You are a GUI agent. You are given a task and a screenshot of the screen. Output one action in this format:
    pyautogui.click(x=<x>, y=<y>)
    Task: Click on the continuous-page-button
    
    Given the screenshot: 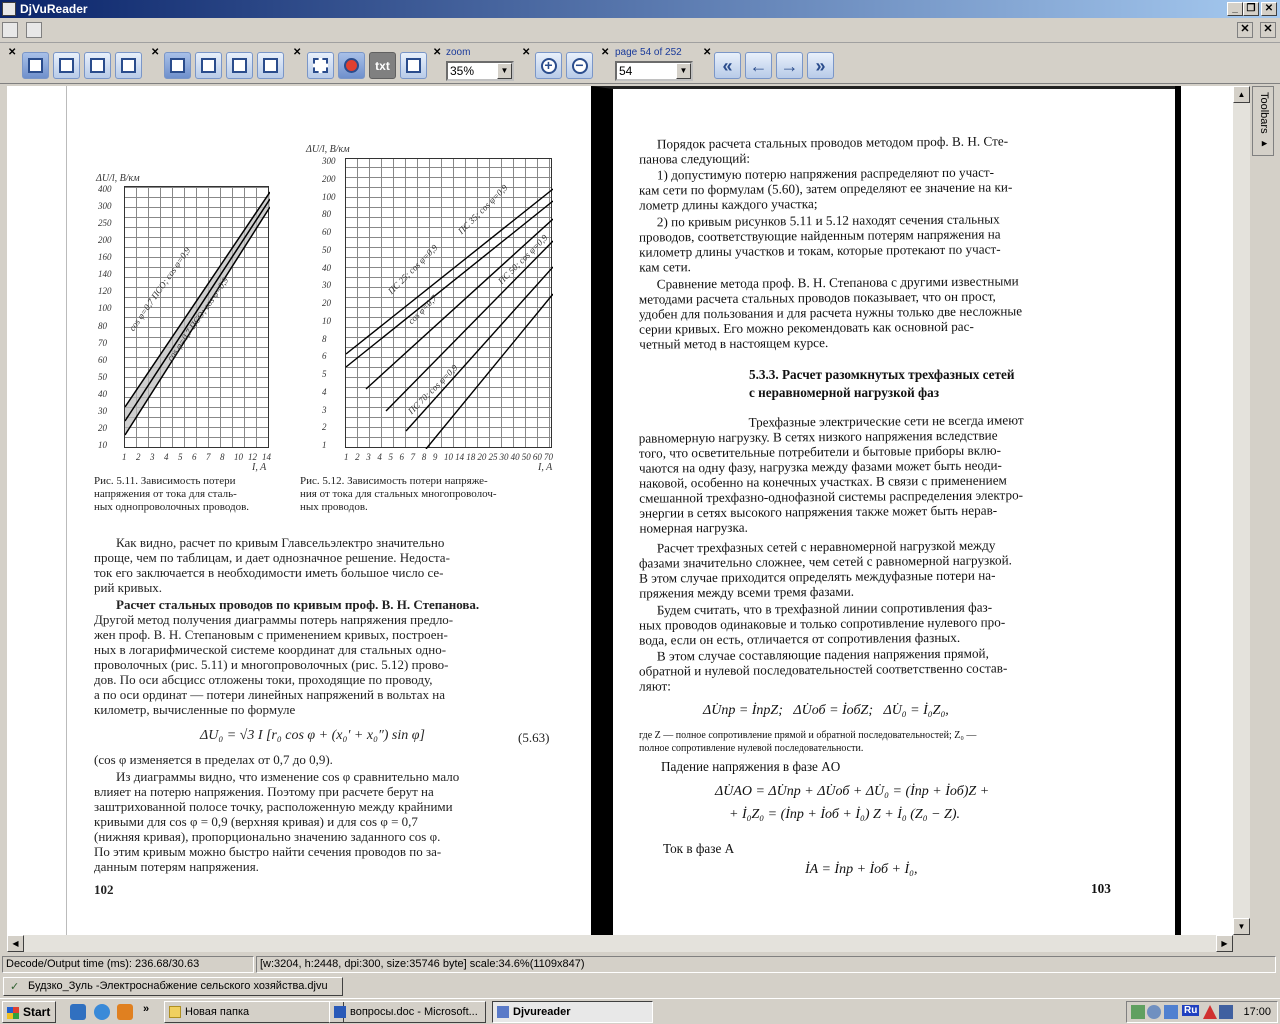 What is the action you would take?
    pyautogui.click(x=239, y=65)
    